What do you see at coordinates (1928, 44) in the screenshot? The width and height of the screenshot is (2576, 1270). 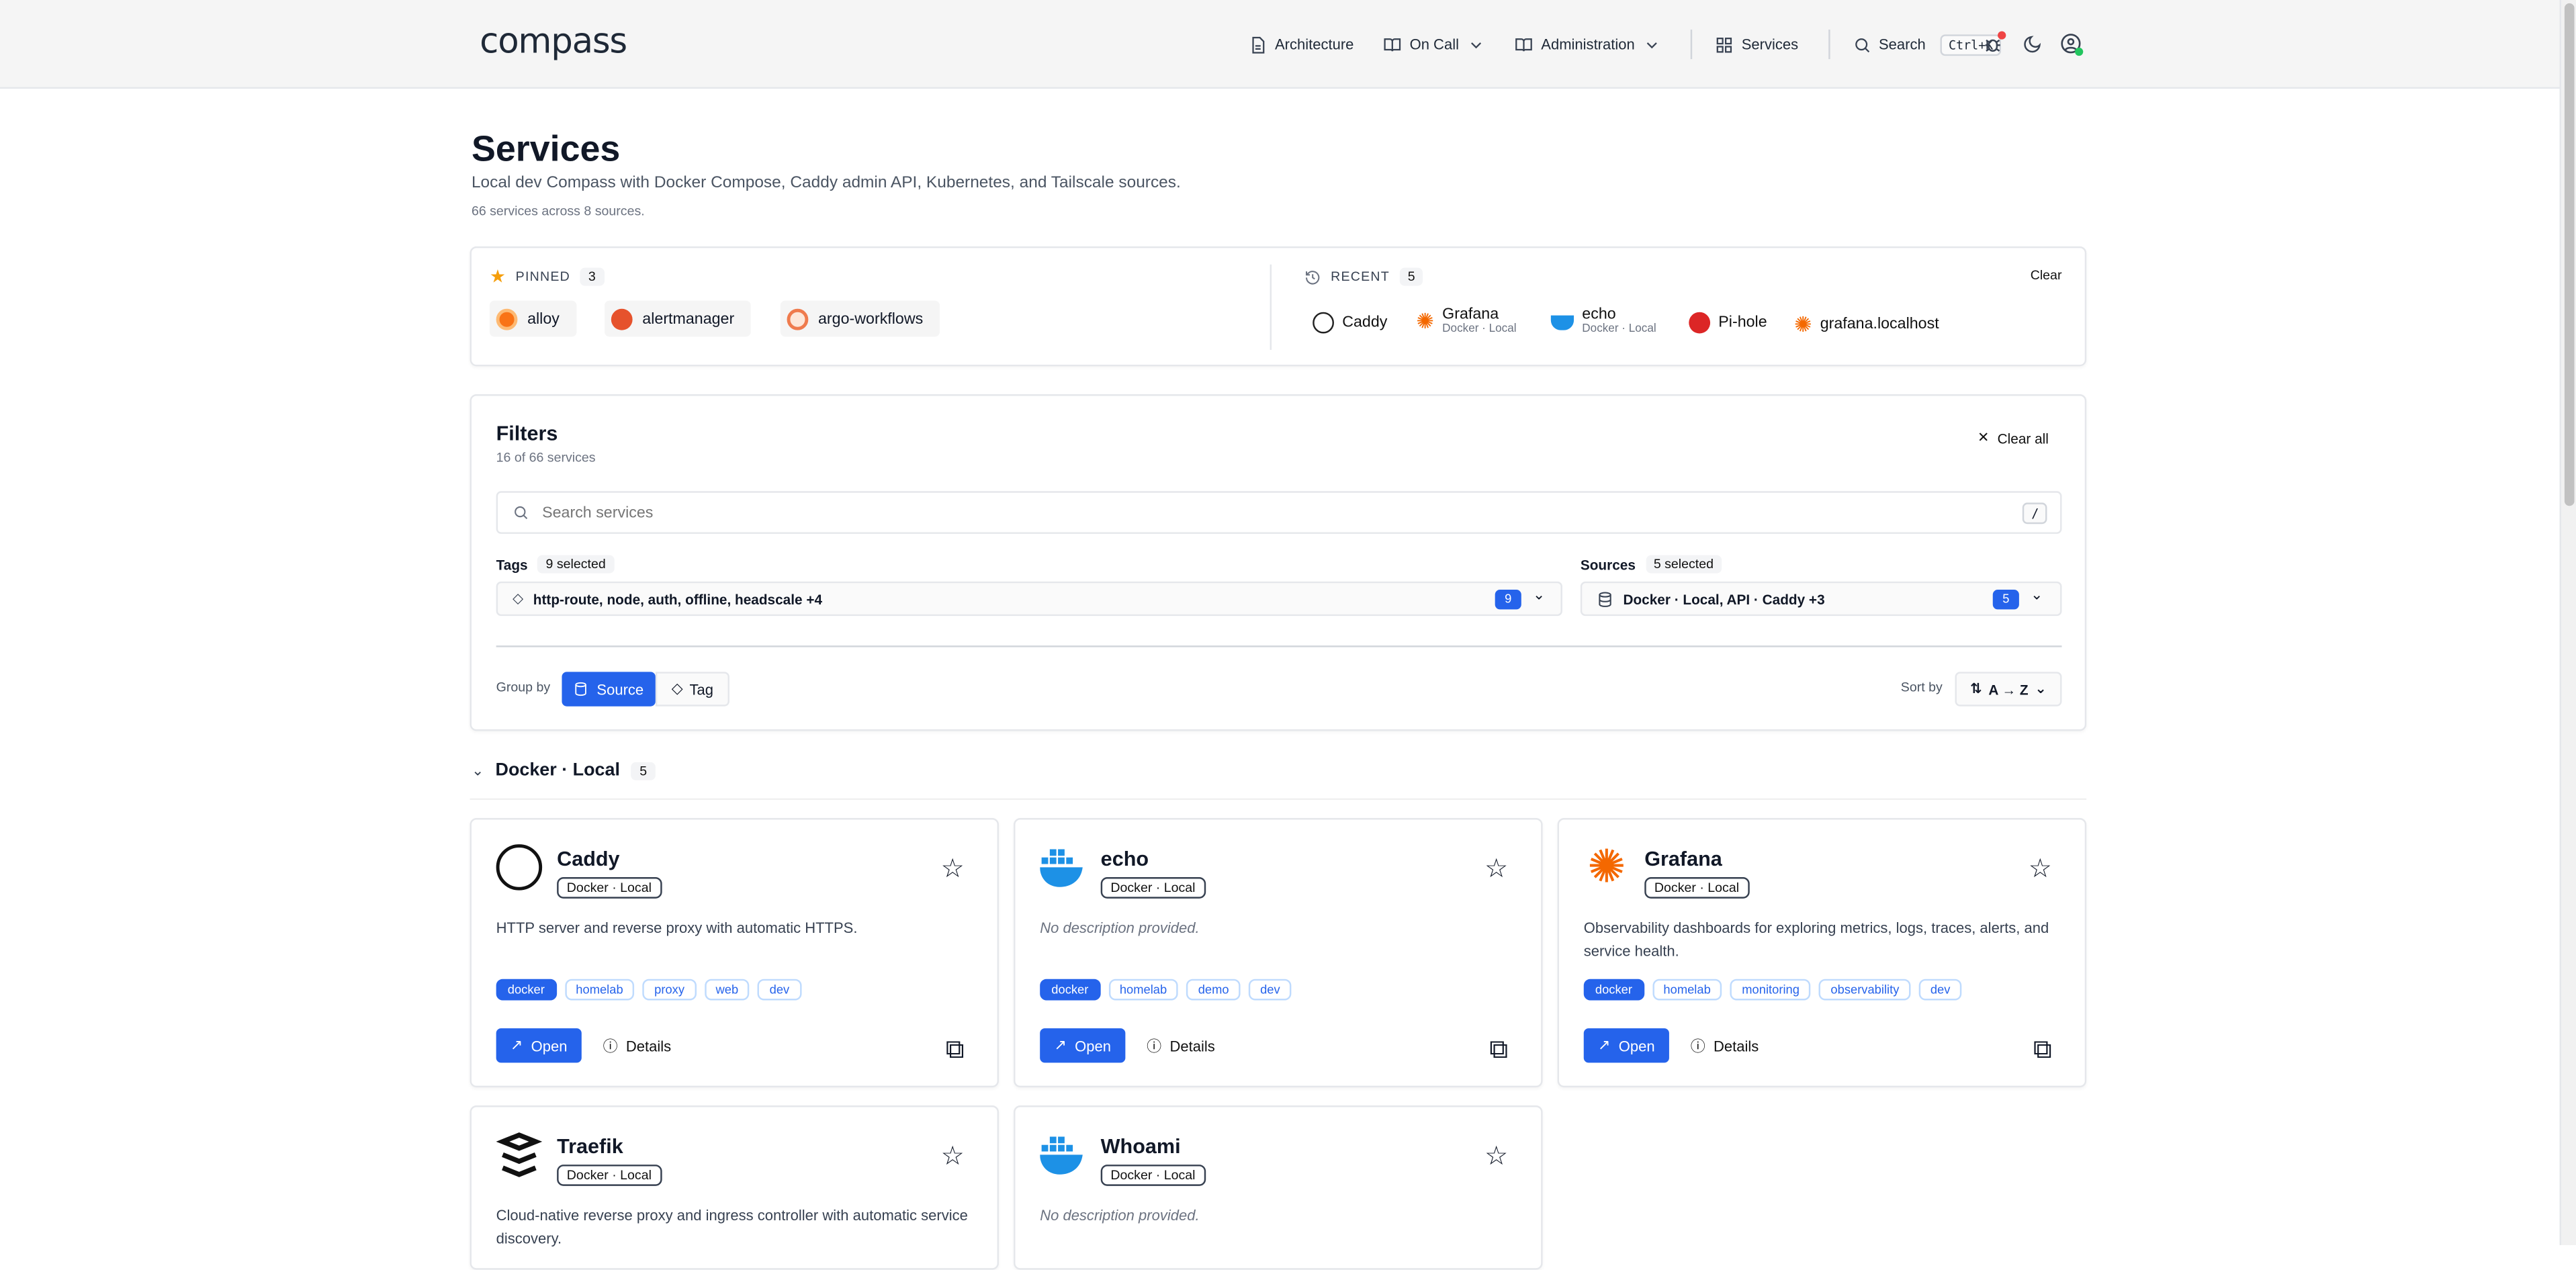 I see `search-button: Search Ctrl+K` at bounding box center [1928, 44].